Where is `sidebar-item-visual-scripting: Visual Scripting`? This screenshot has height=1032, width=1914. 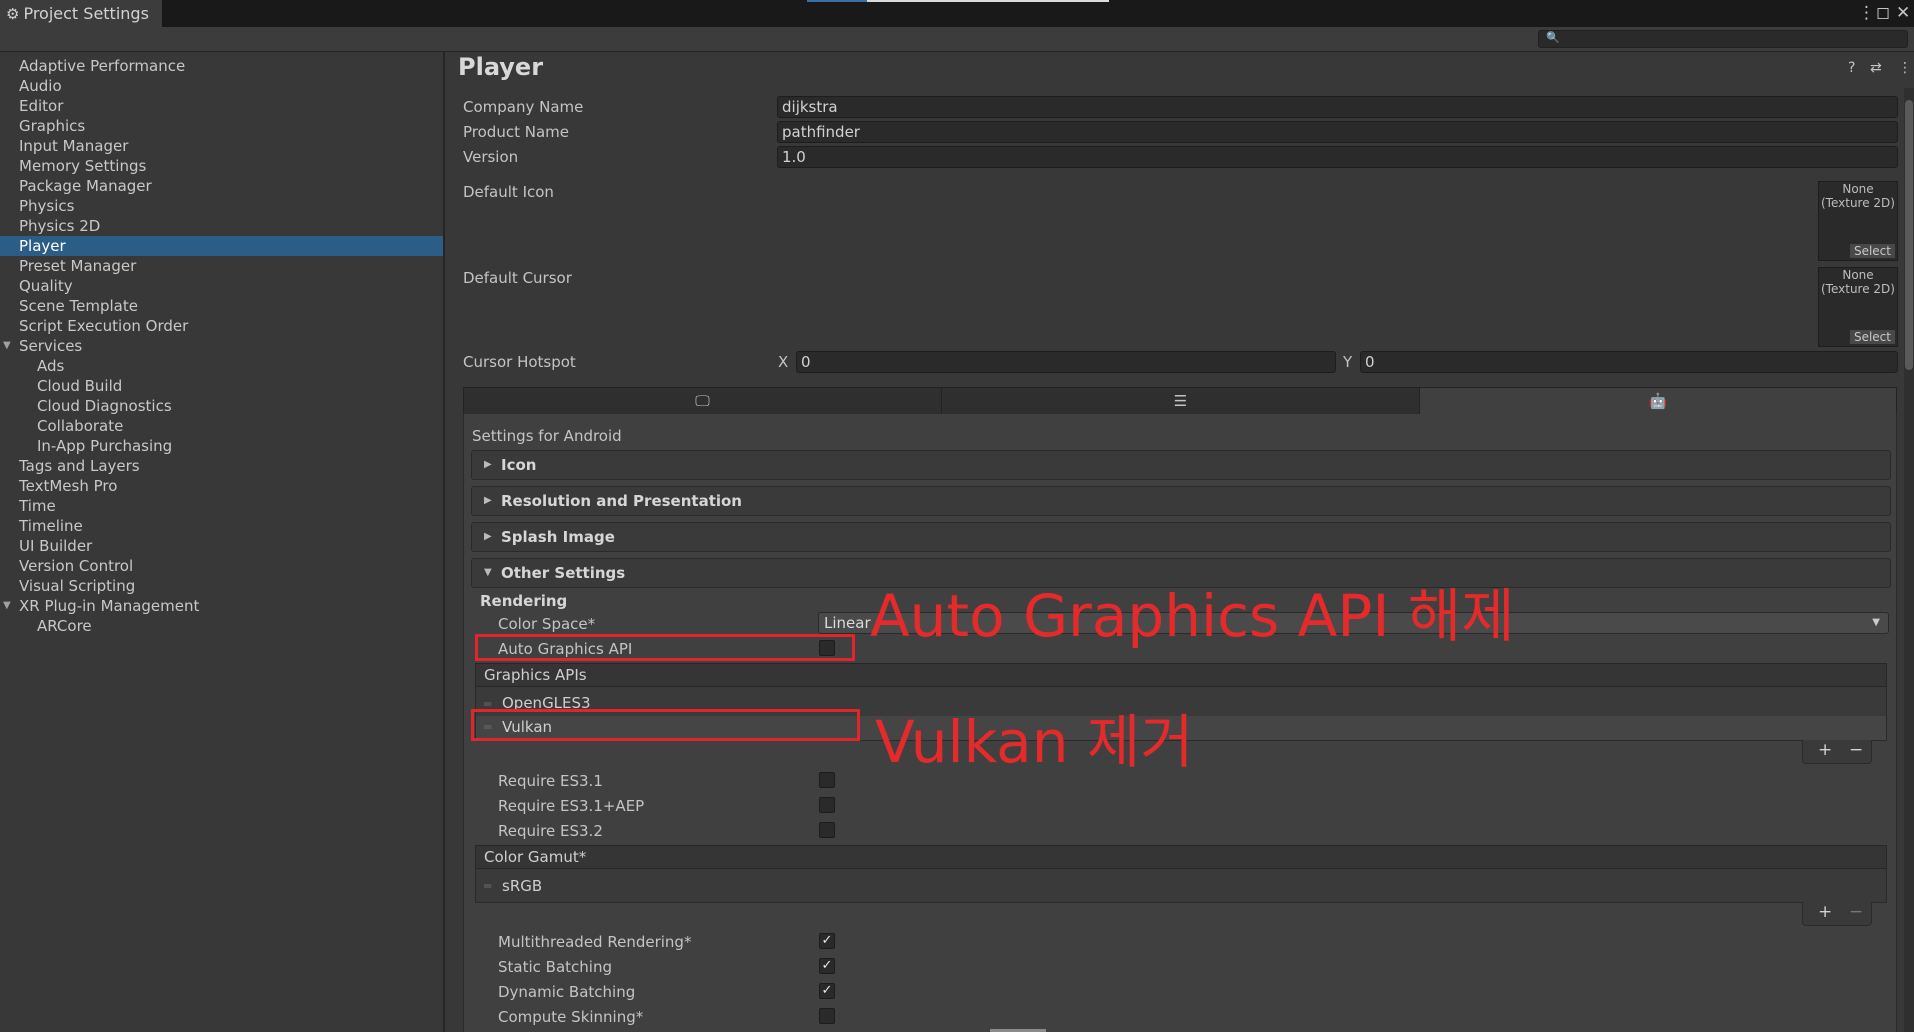
sidebar-item-visual-scripting: Visual Scripting is located at coordinates (221, 586).